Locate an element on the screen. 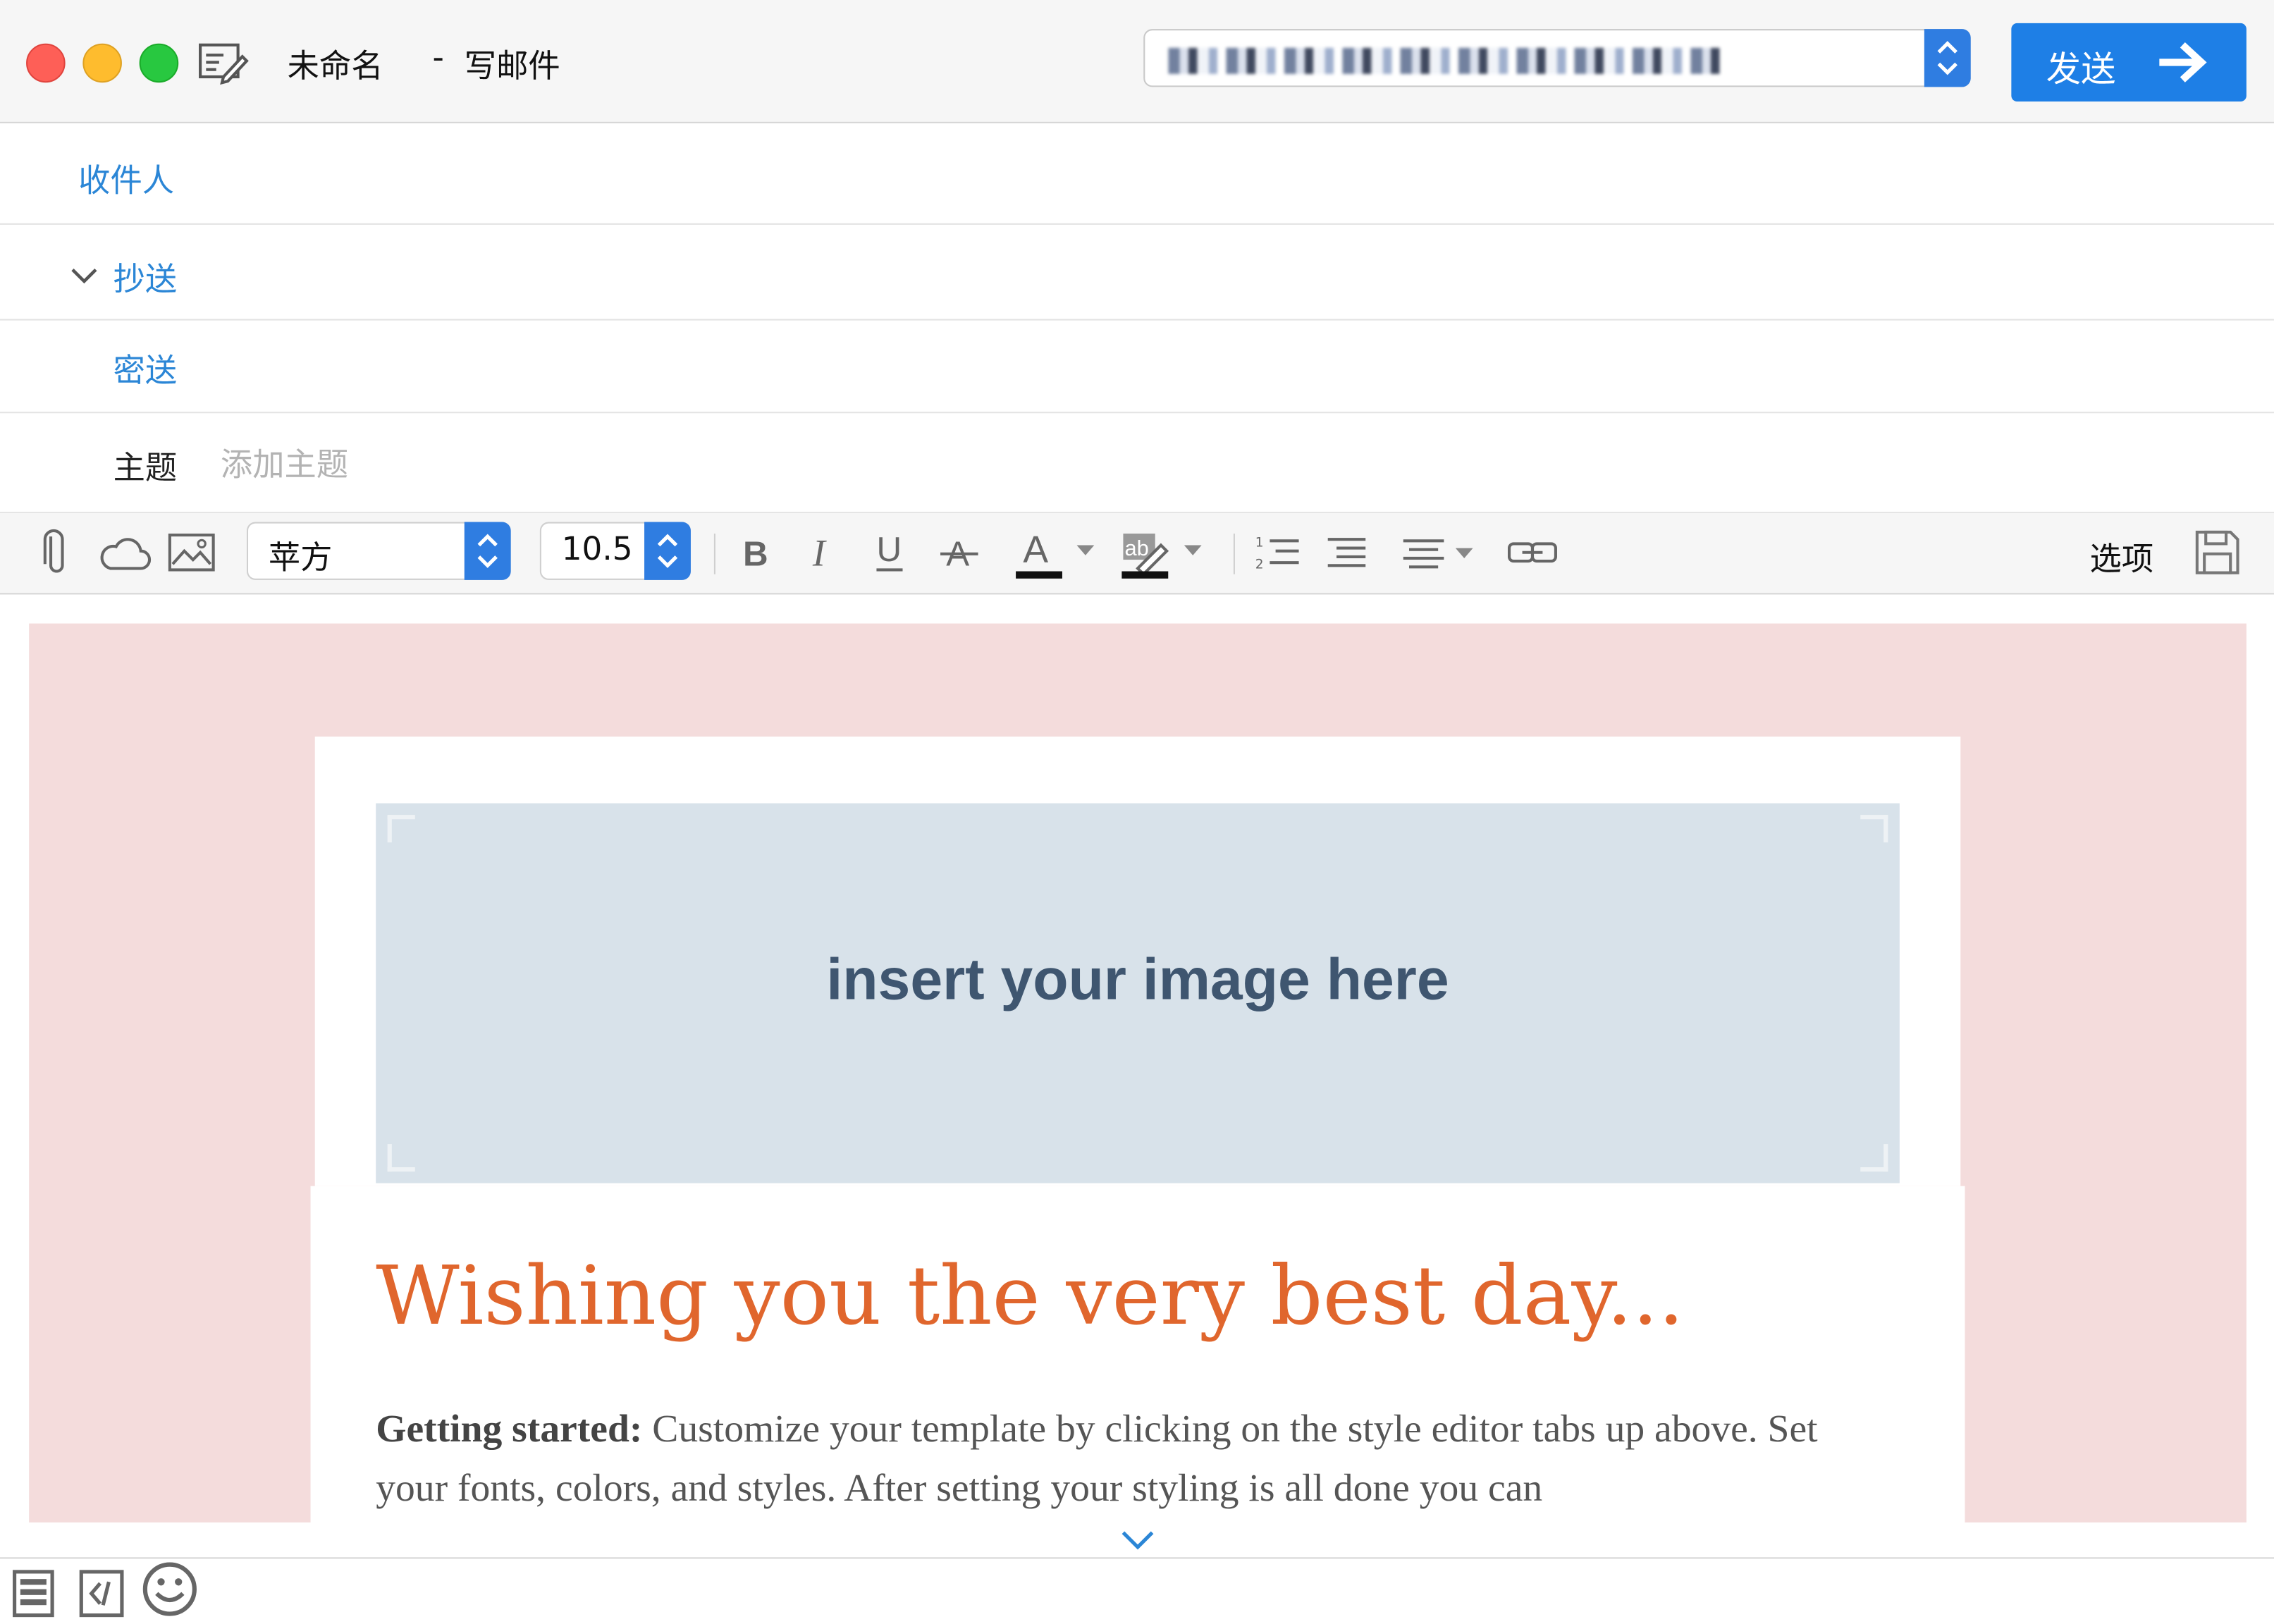 The image size is (2274, 1624). code-icon is located at coordinates (101, 1594).